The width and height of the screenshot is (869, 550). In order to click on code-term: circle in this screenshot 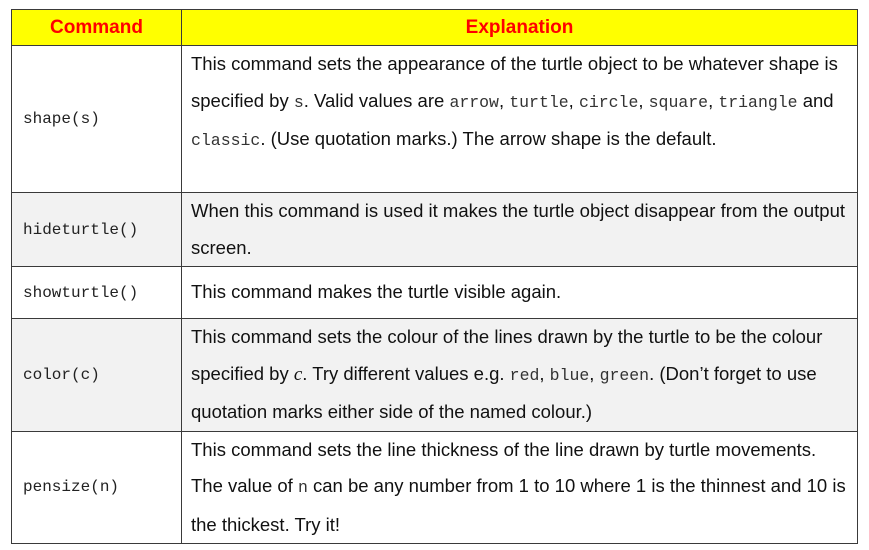, I will do `click(608, 102)`.